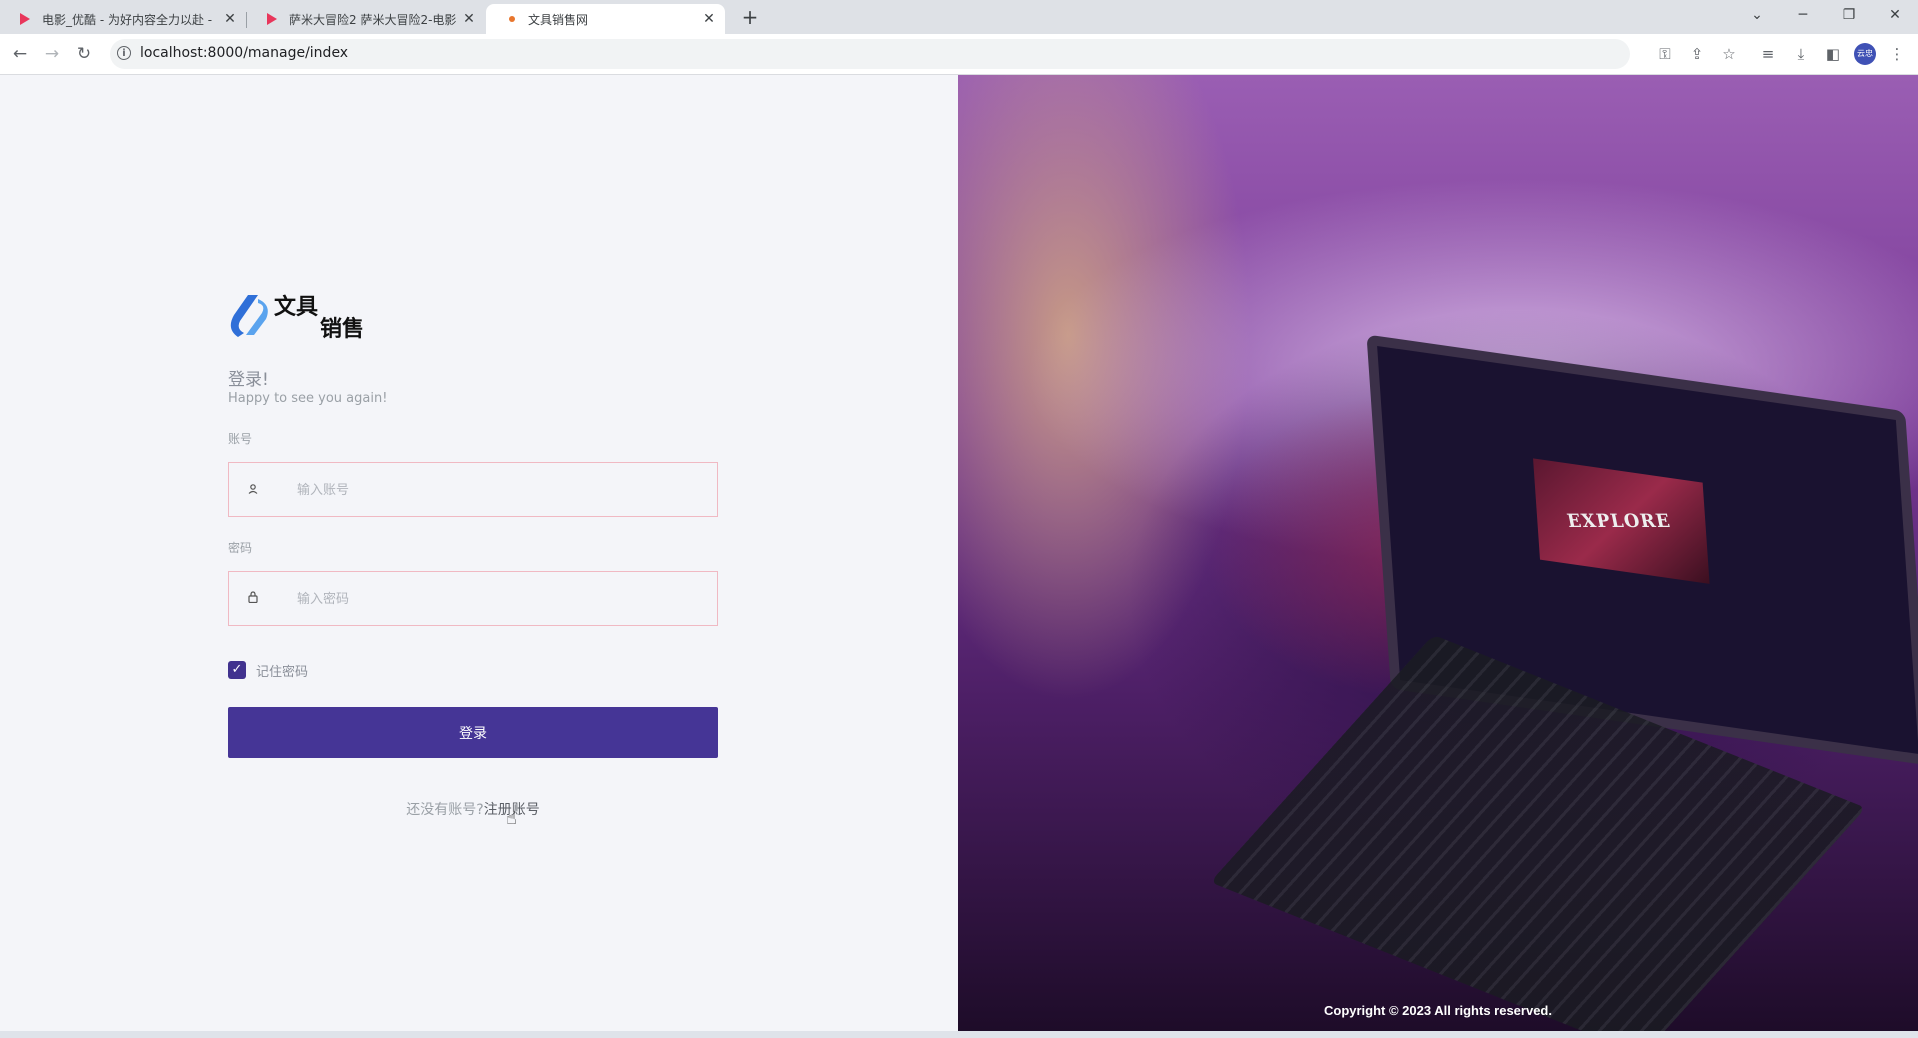 The width and height of the screenshot is (1918, 1038). What do you see at coordinates (1768, 54) in the screenshot?
I see `reading-list-icon: ≡` at bounding box center [1768, 54].